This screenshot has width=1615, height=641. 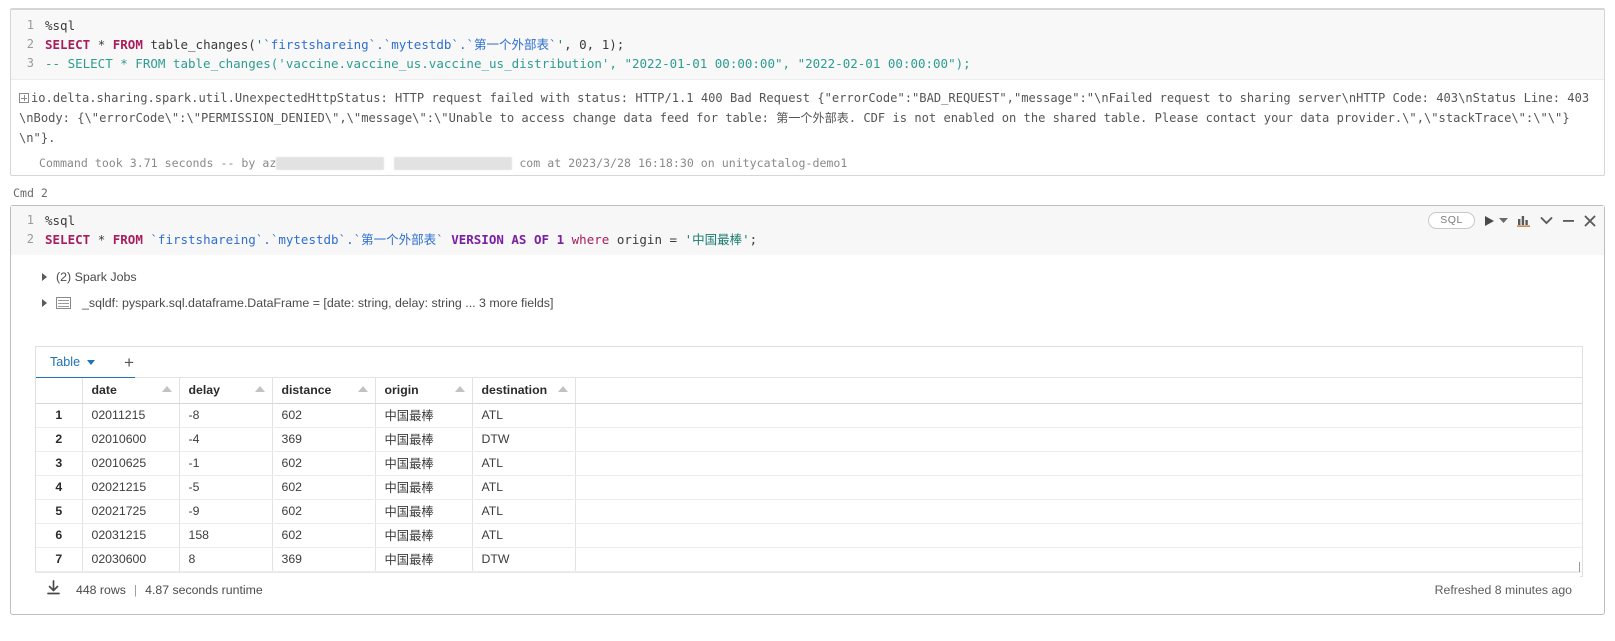 What do you see at coordinates (60, 220) in the screenshot?
I see `magic-token: %sql` at bounding box center [60, 220].